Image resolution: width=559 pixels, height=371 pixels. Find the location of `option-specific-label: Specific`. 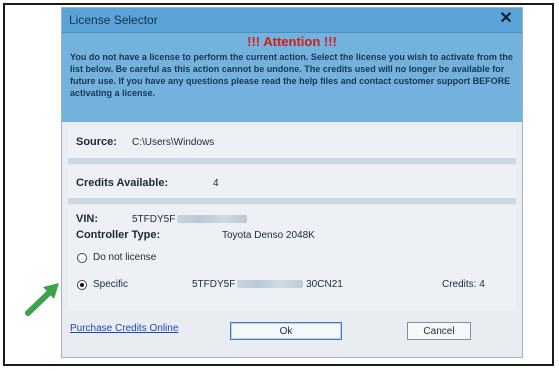

option-specific-label: Specific is located at coordinates (110, 284).